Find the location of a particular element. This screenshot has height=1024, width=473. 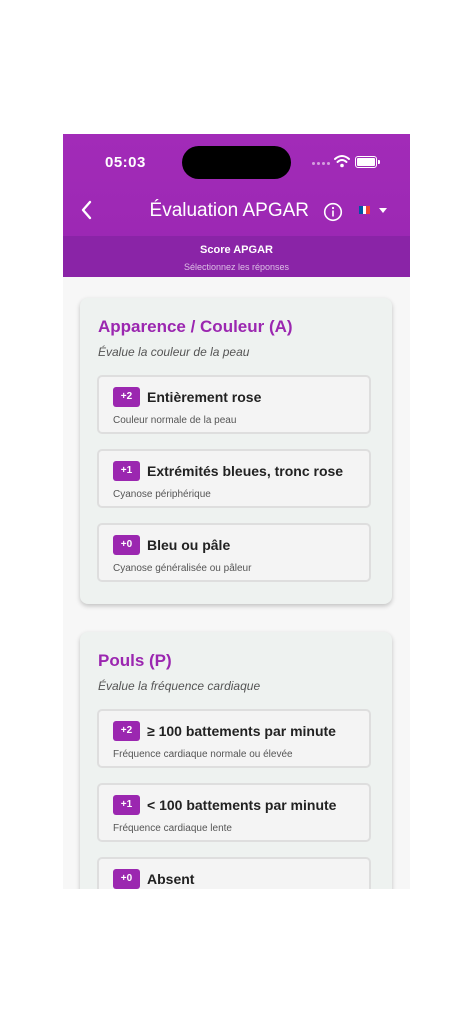

score-subtitle: Sélectionnez les réponses is located at coordinates (236, 267).